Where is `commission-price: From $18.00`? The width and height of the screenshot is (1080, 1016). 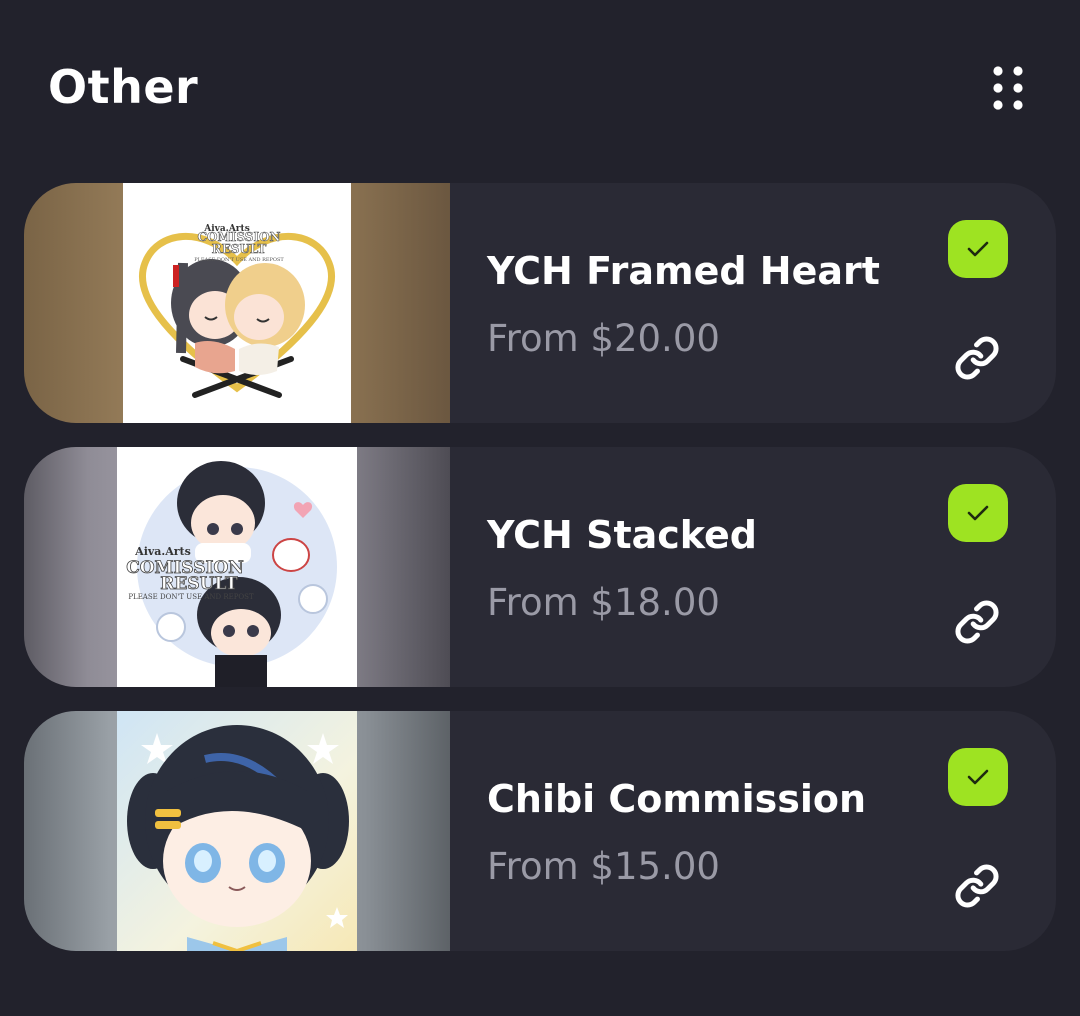 commission-price: From $18.00 is located at coordinates (603, 602).